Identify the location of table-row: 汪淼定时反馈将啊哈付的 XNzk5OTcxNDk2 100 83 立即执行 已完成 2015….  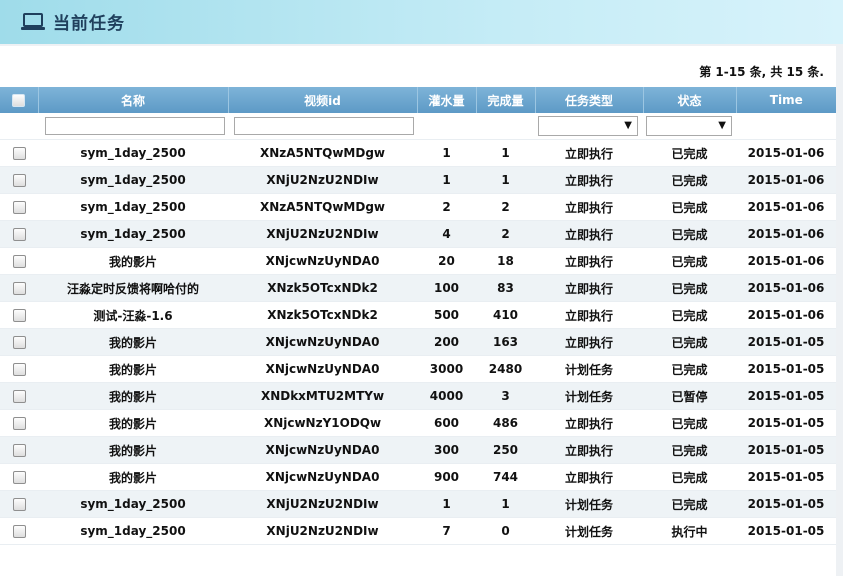
(418, 288).